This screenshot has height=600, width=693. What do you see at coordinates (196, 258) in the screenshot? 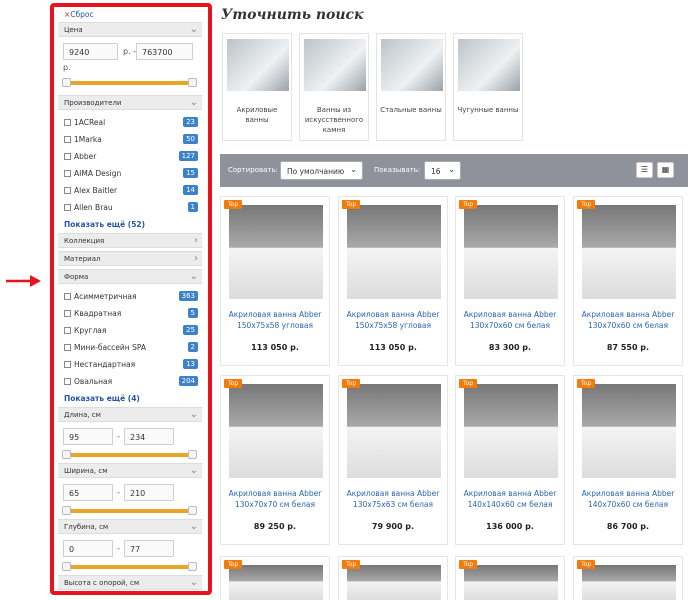
I see `chevron-right-icon: ›` at bounding box center [196, 258].